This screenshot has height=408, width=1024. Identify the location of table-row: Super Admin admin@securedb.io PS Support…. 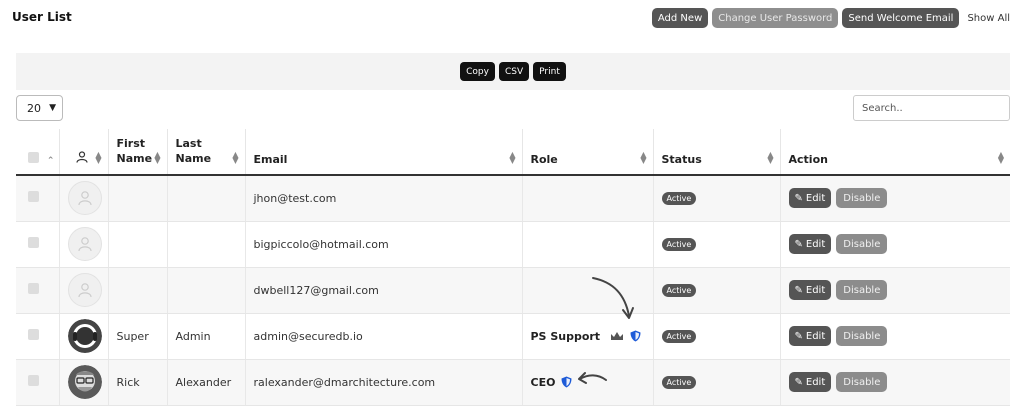
(513, 336).